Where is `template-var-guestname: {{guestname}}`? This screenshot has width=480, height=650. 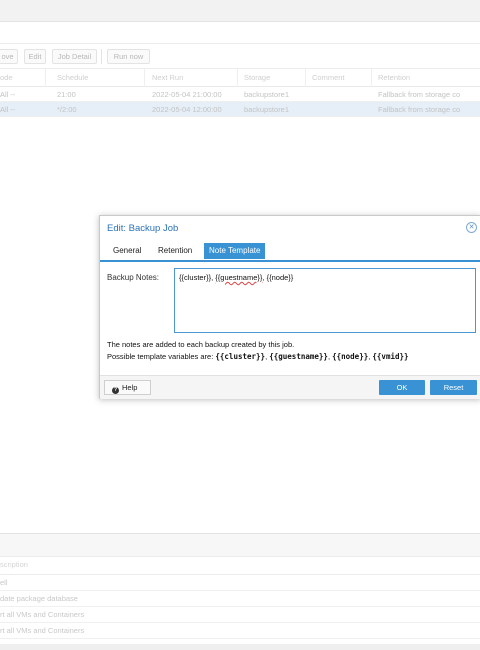 template-var-guestname: {{guestname}} is located at coordinates (298, 356).